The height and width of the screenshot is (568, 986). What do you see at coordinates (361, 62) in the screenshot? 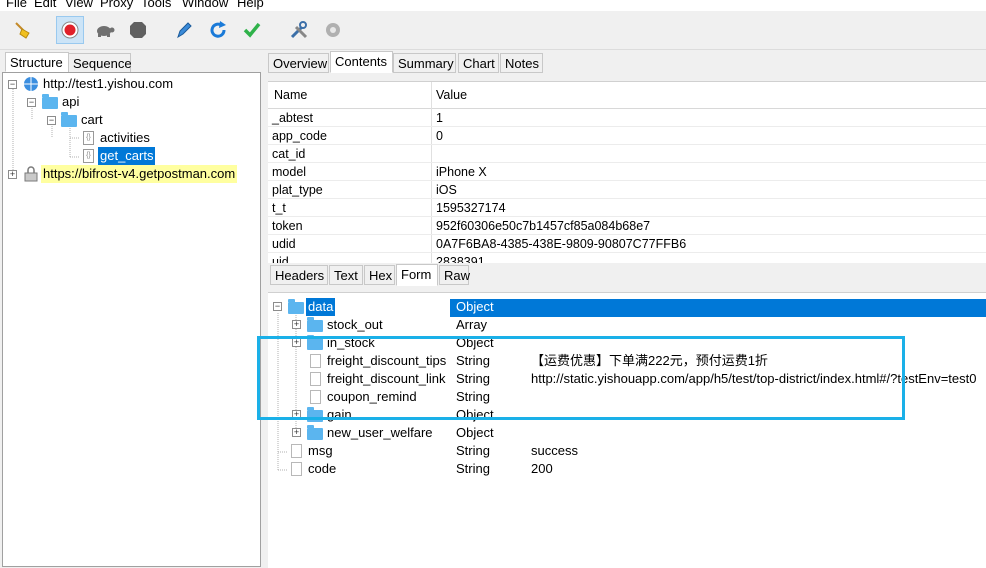
I see `tab-contents: Contents` at bounding box center [361, 62].